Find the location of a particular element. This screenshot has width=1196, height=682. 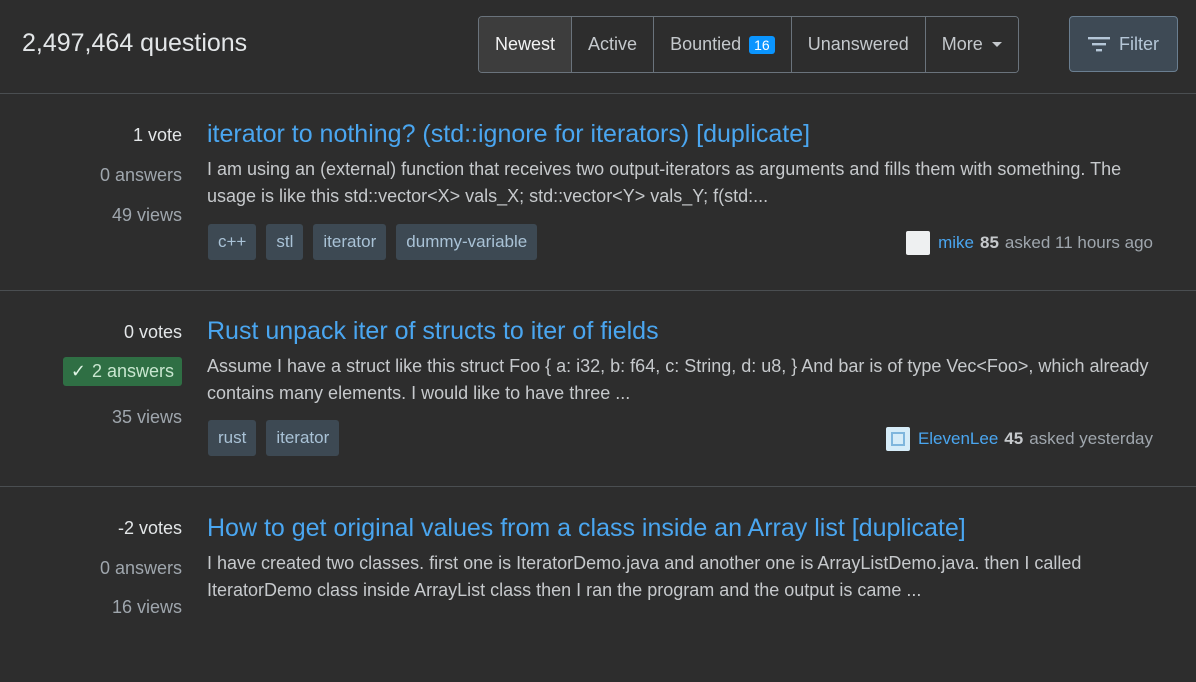

user-card: ElevenLee 45 asked yesterday is located at coordinates (1019, 439).